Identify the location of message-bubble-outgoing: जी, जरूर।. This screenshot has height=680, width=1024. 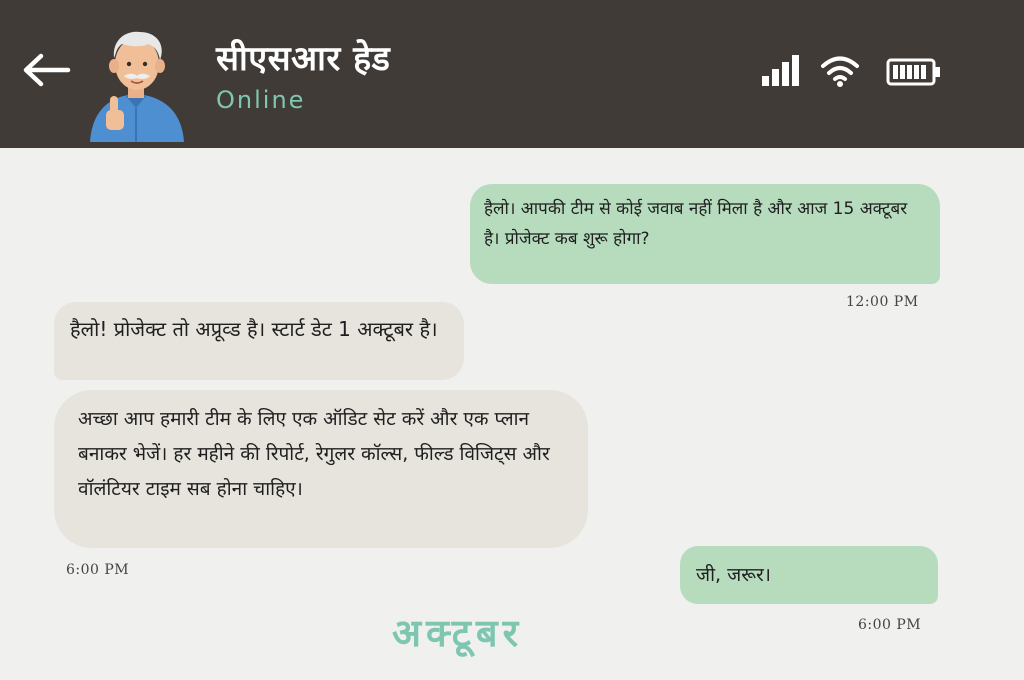
(809, 575).